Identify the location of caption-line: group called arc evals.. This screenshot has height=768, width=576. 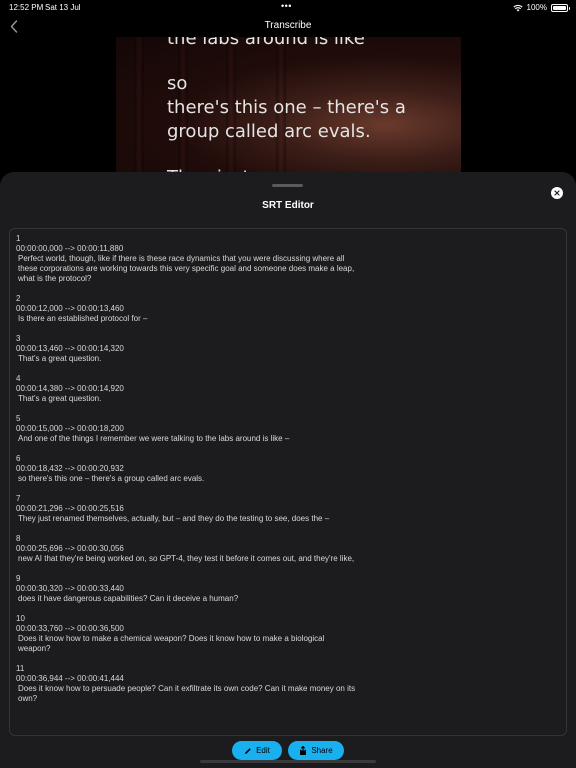
(269, 131).